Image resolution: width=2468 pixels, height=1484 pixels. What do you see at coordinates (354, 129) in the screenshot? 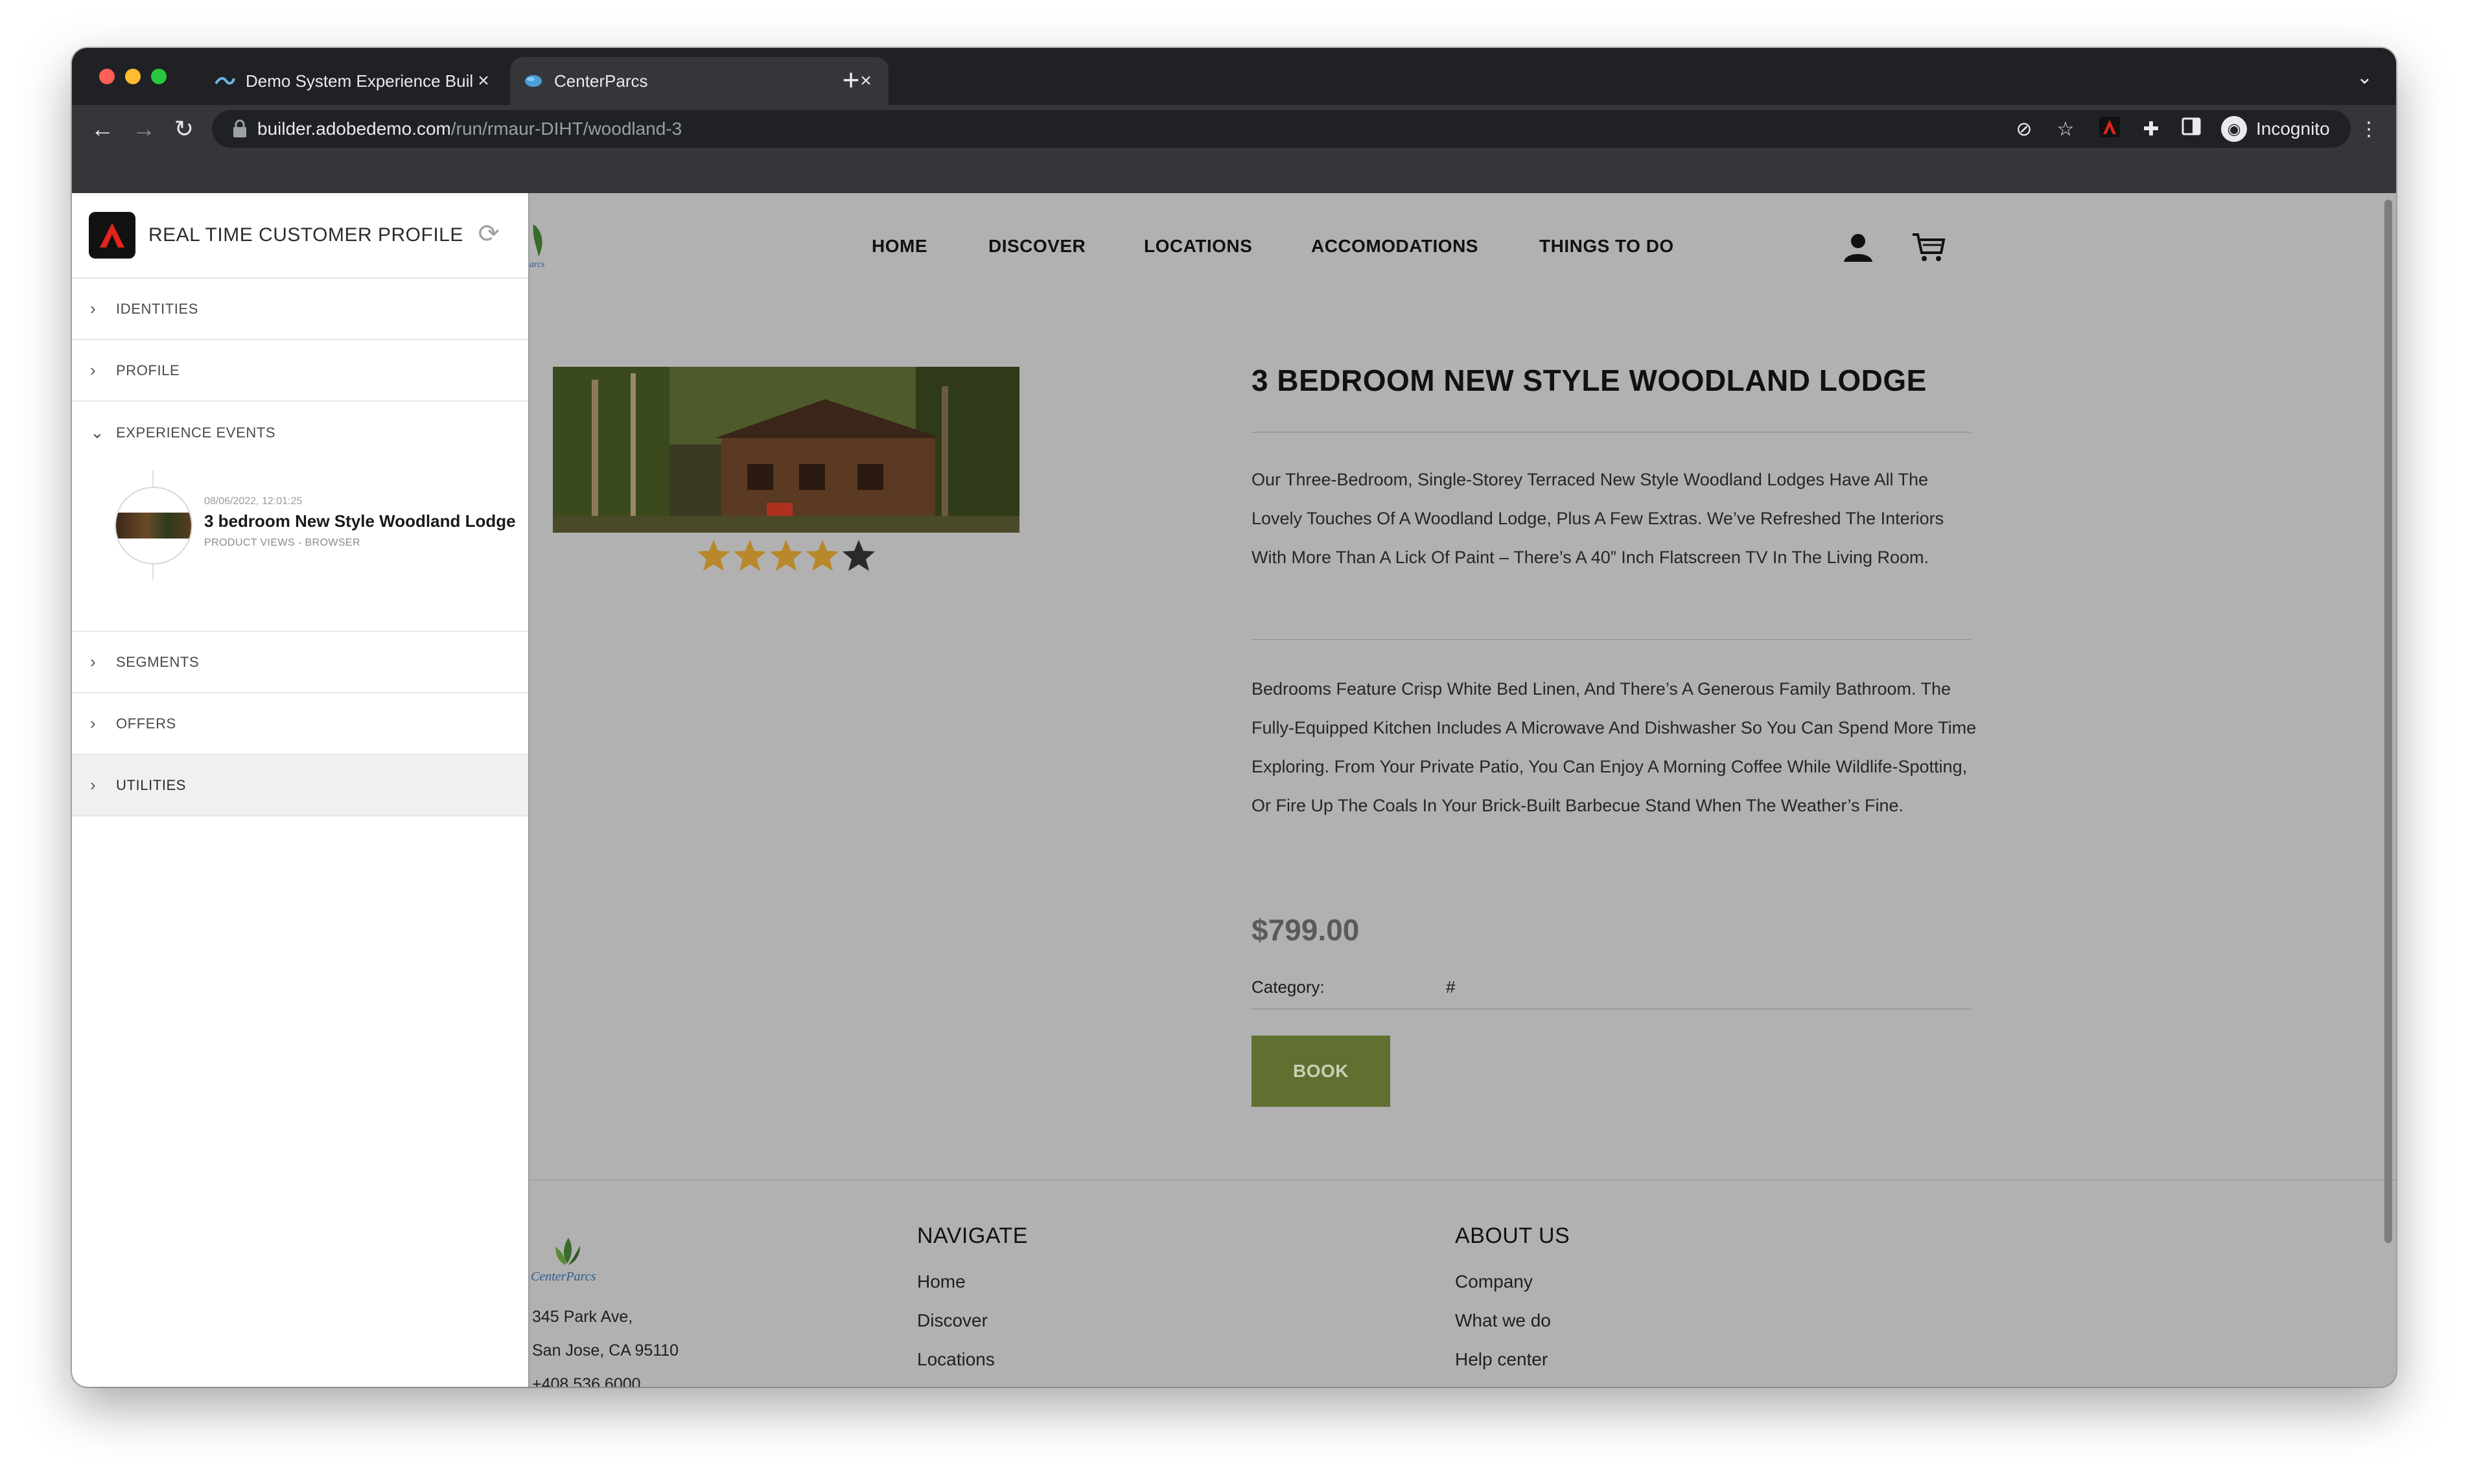
I see `url-host: builder.adobedemo.com` at bounding box center [354, 129].